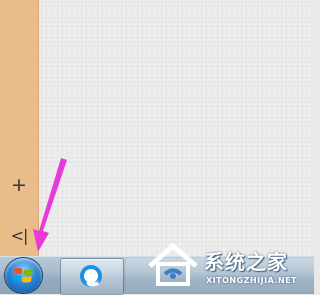  I want to click on taskbar-app-button, so click(92, 276).